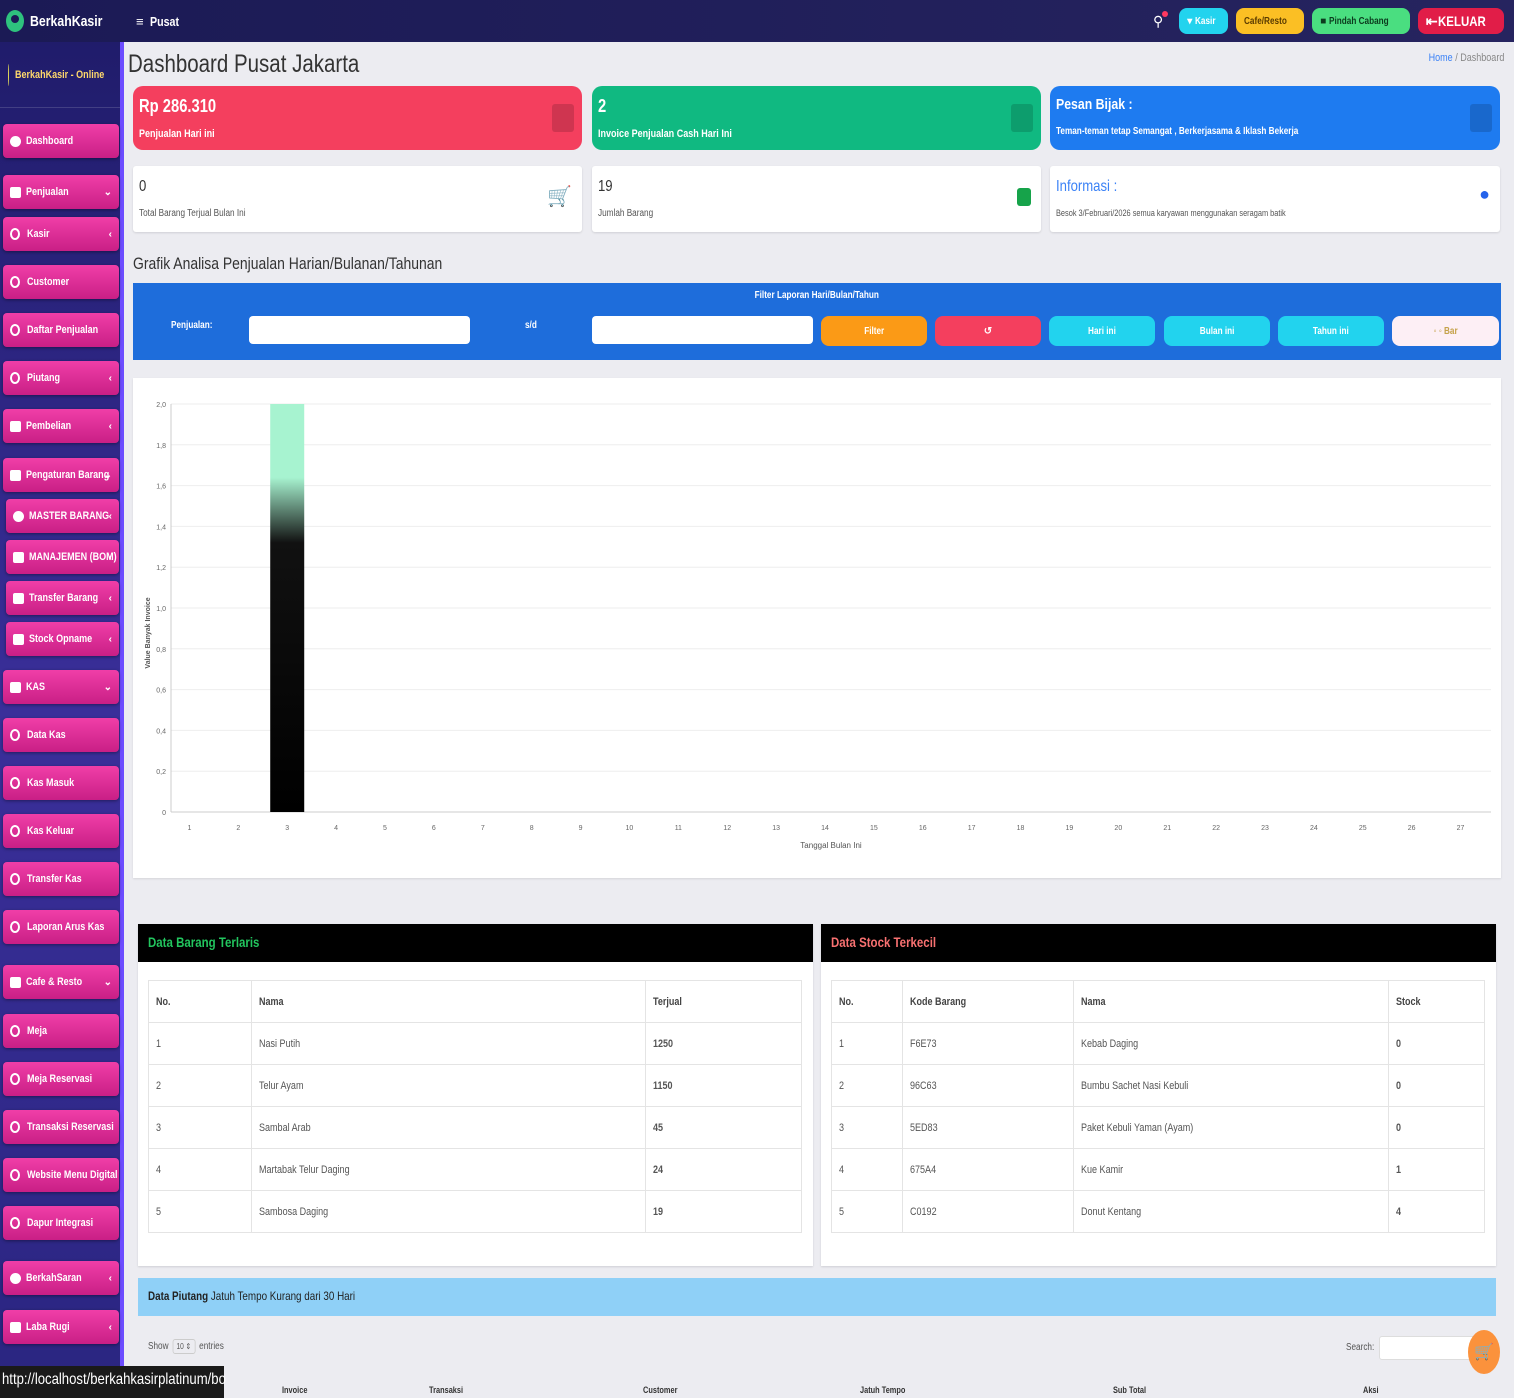 The height and width of the screenshot is (1398, 1514). I want to click on chart-y-tick-label: 0, so click(164, 813).